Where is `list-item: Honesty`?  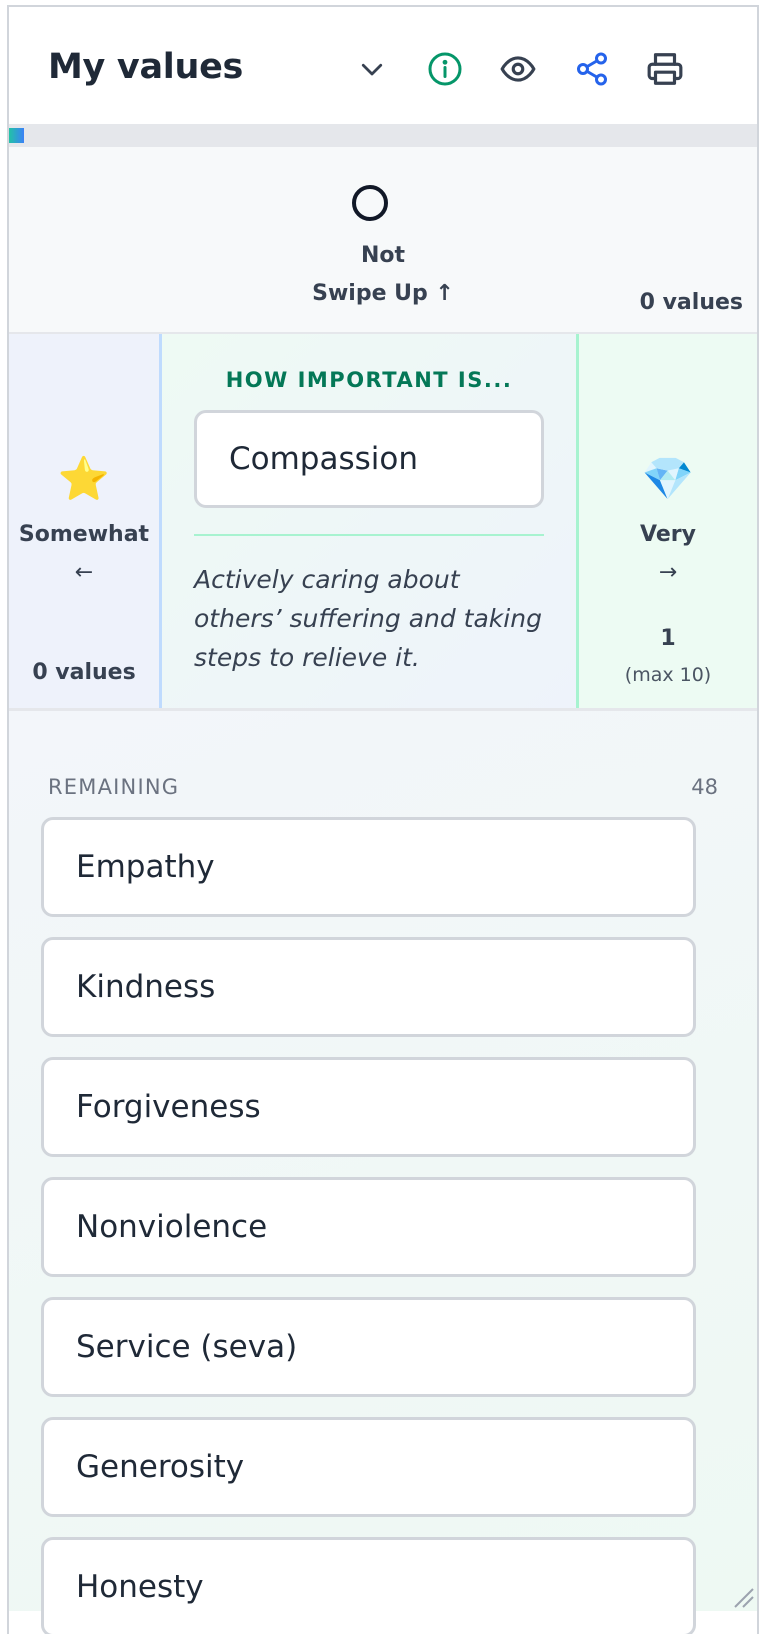
list-item: Honesty is located at coordinates (368, 1585).